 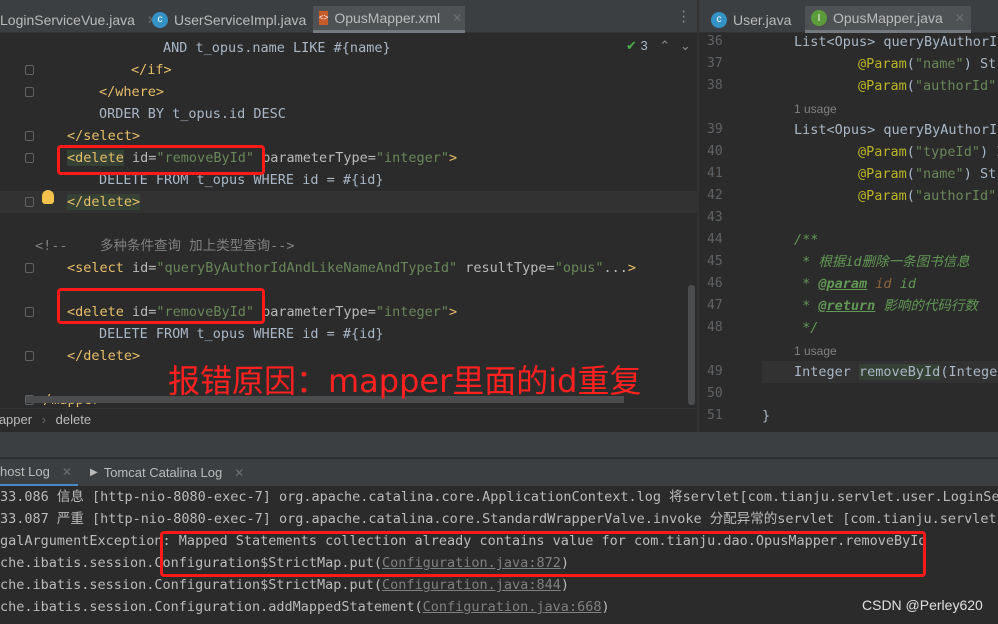 What do you see at coordinates (715, 415) in the screenshot?
I see `line-number: 51` at bounding box center [715, 415].